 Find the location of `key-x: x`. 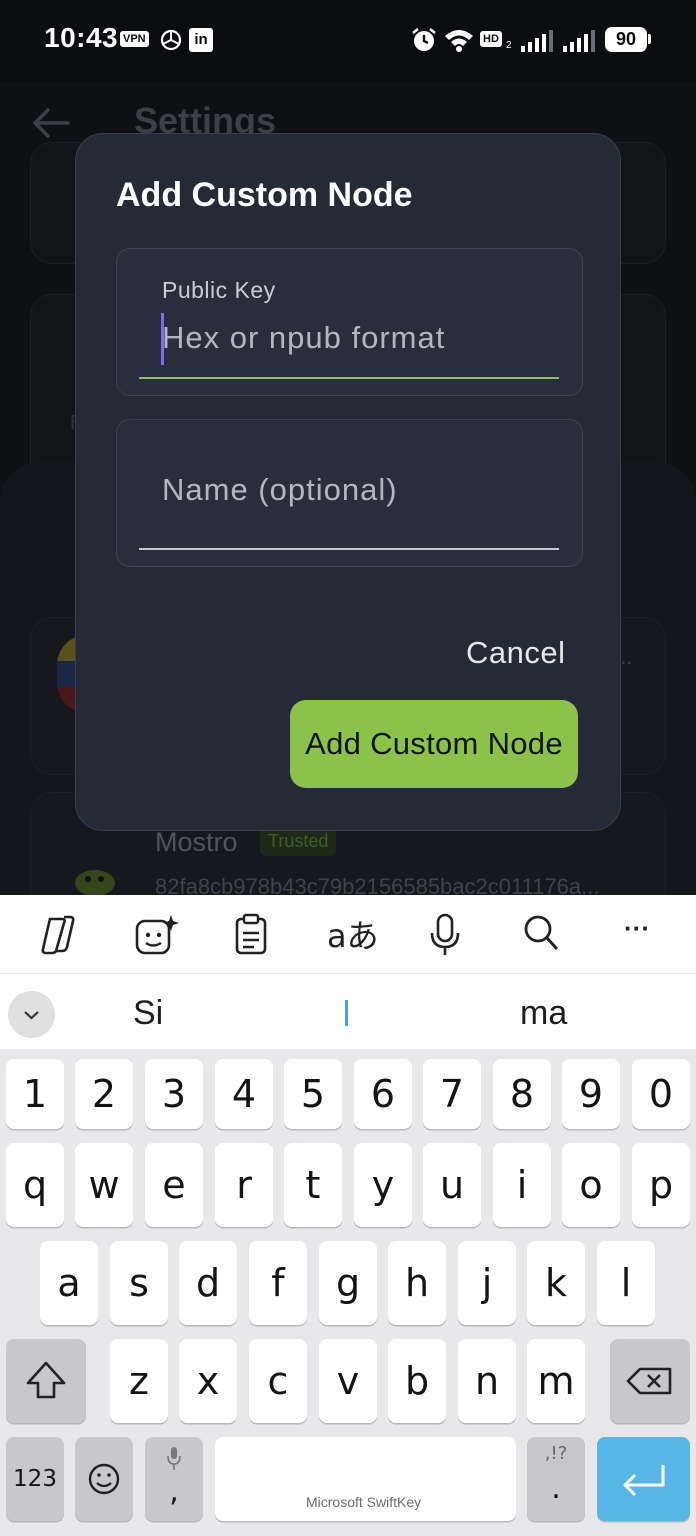

key-x: x is located at coordinates (208, 1381).